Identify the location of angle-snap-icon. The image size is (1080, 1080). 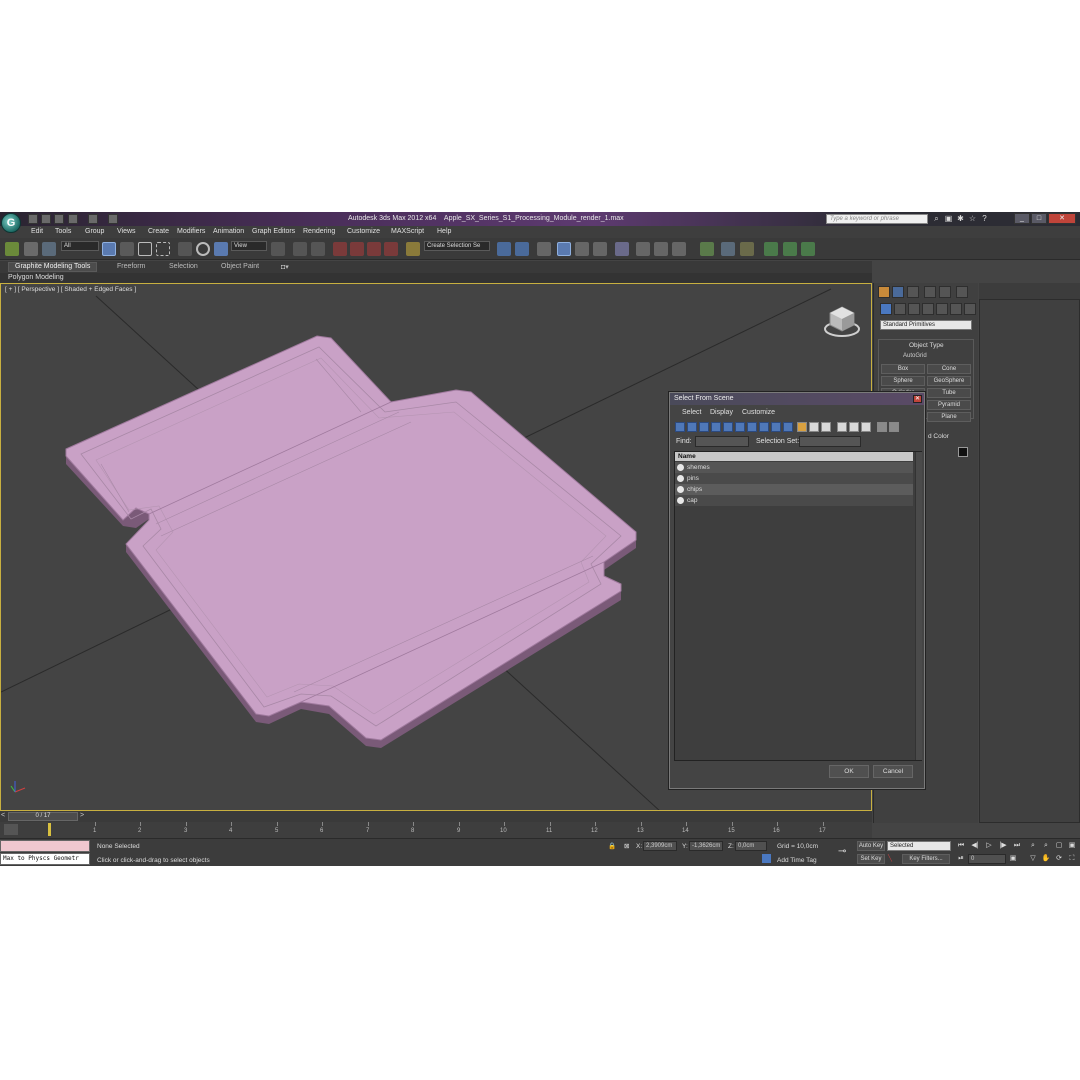
(357, 249).